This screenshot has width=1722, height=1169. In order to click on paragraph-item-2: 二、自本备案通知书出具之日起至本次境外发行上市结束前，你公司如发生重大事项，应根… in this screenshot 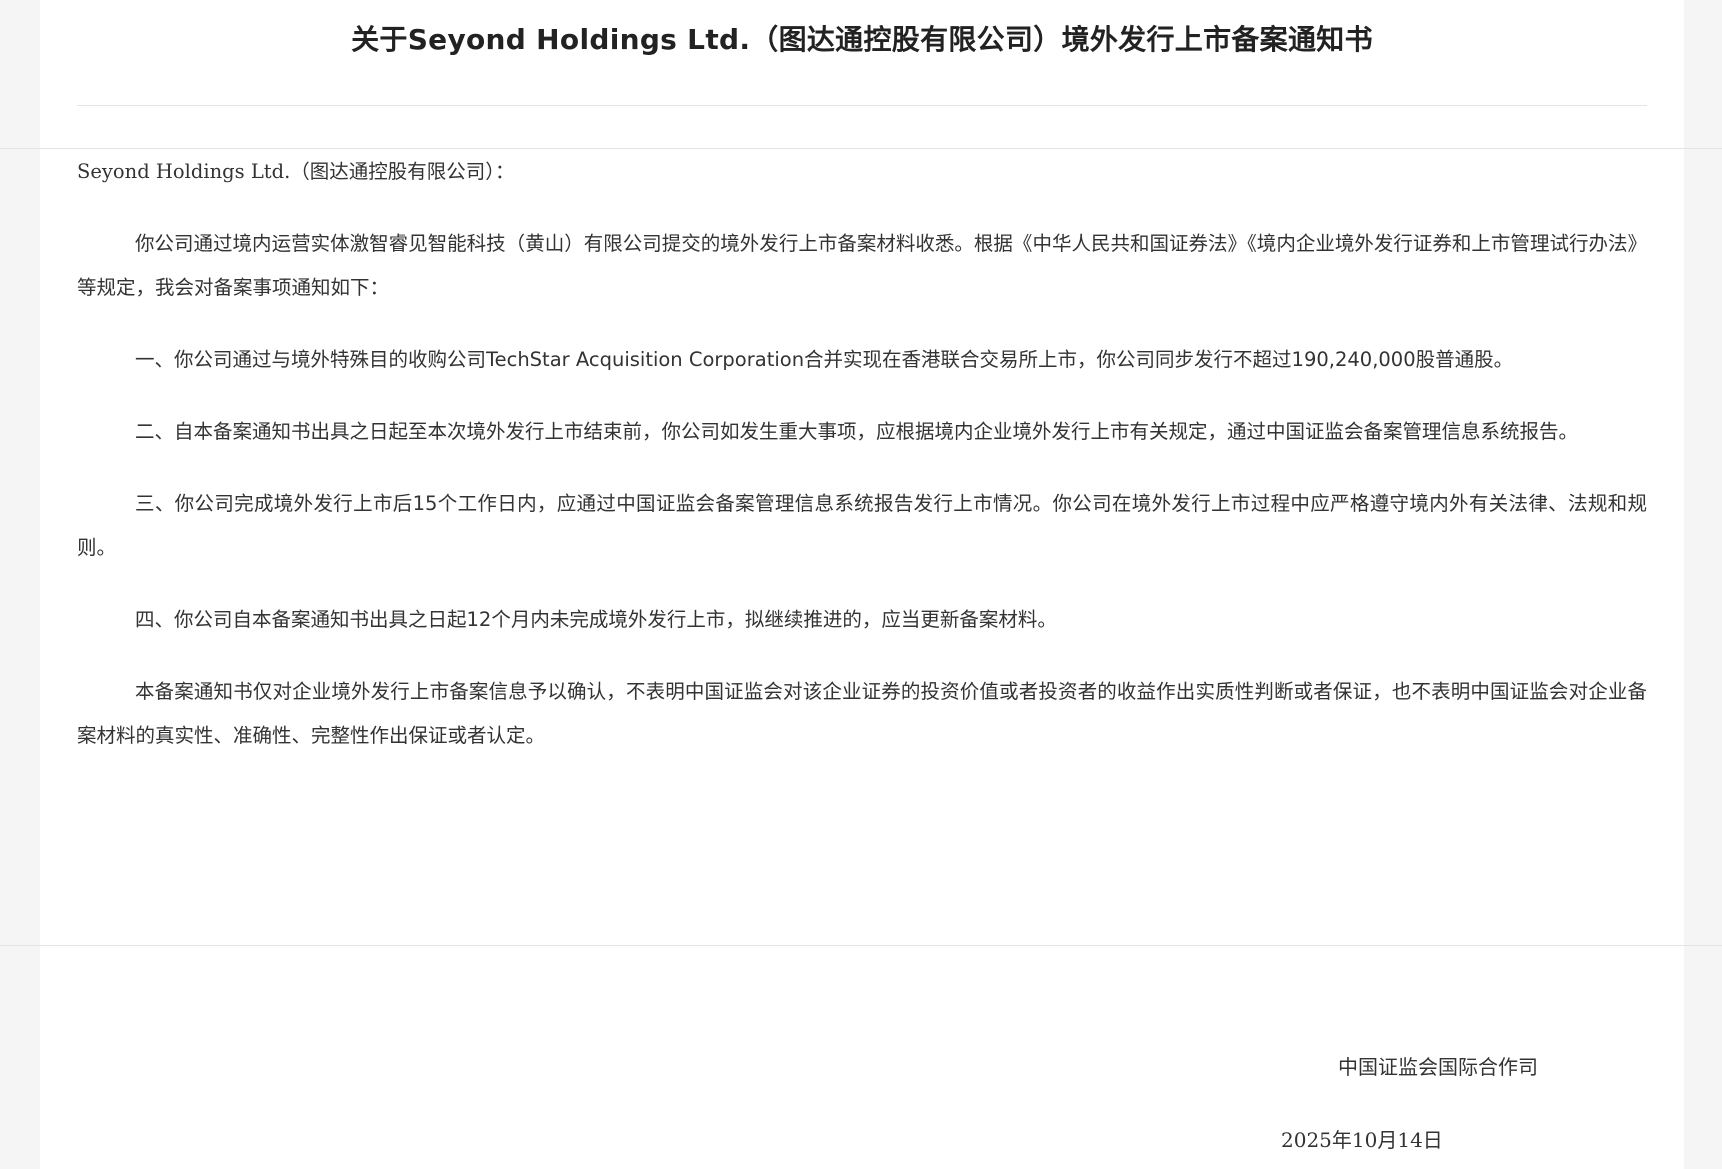, I will do `click(857, 431)`.